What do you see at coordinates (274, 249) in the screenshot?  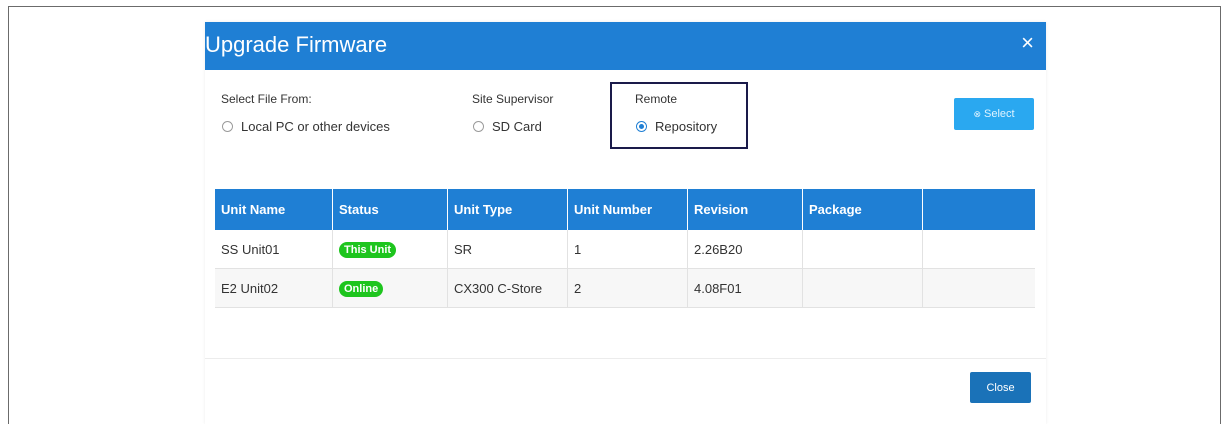 I see `cell-unit-name: SS Unit01` at bounding box center [274, 249].